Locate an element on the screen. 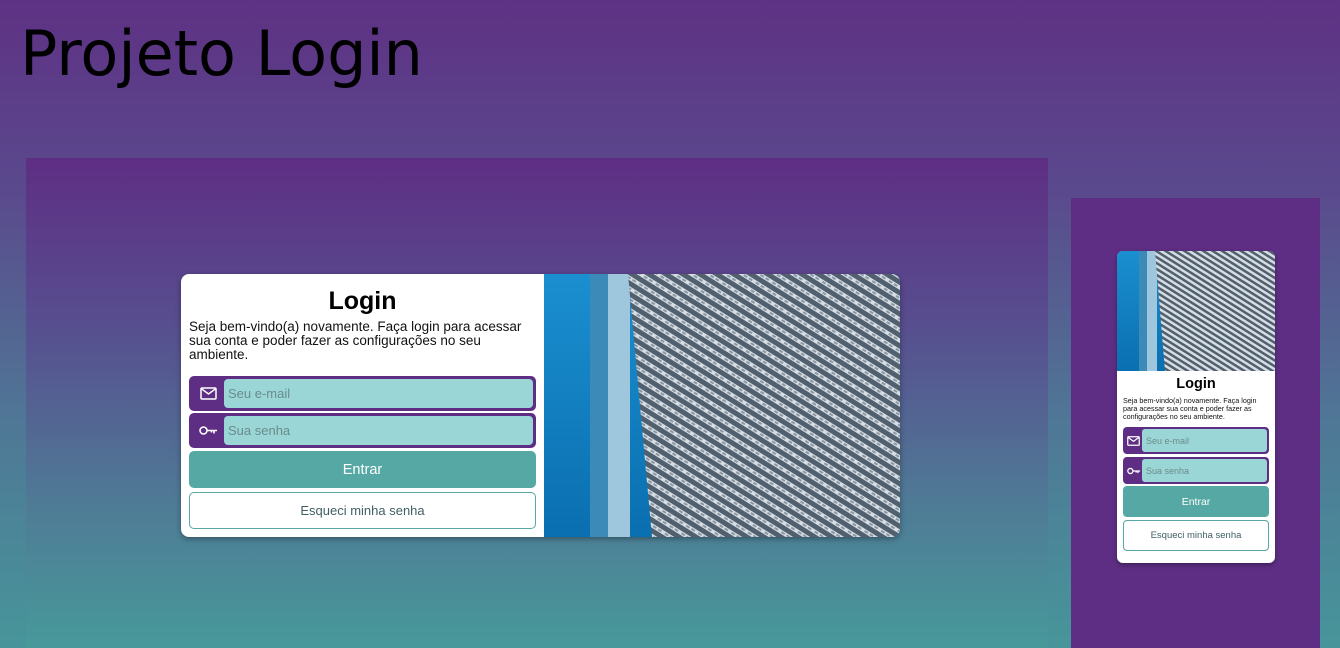 This screenshot has height=648, width=1340. mobile-building-image is located at coordinates (1196, 311).